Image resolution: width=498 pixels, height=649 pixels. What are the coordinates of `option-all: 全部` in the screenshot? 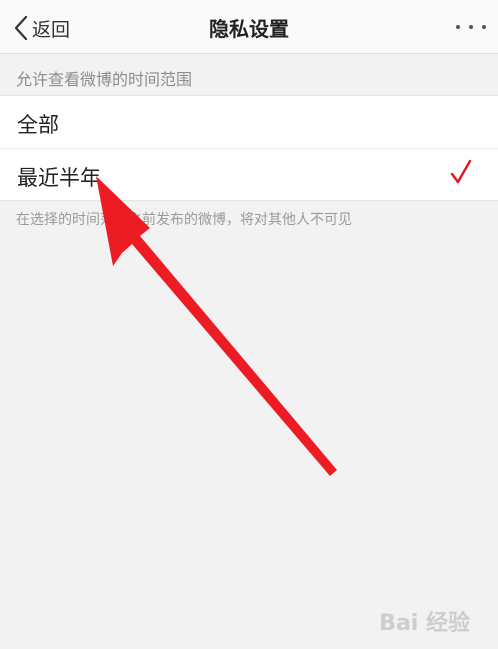 It's located at (249, 122).